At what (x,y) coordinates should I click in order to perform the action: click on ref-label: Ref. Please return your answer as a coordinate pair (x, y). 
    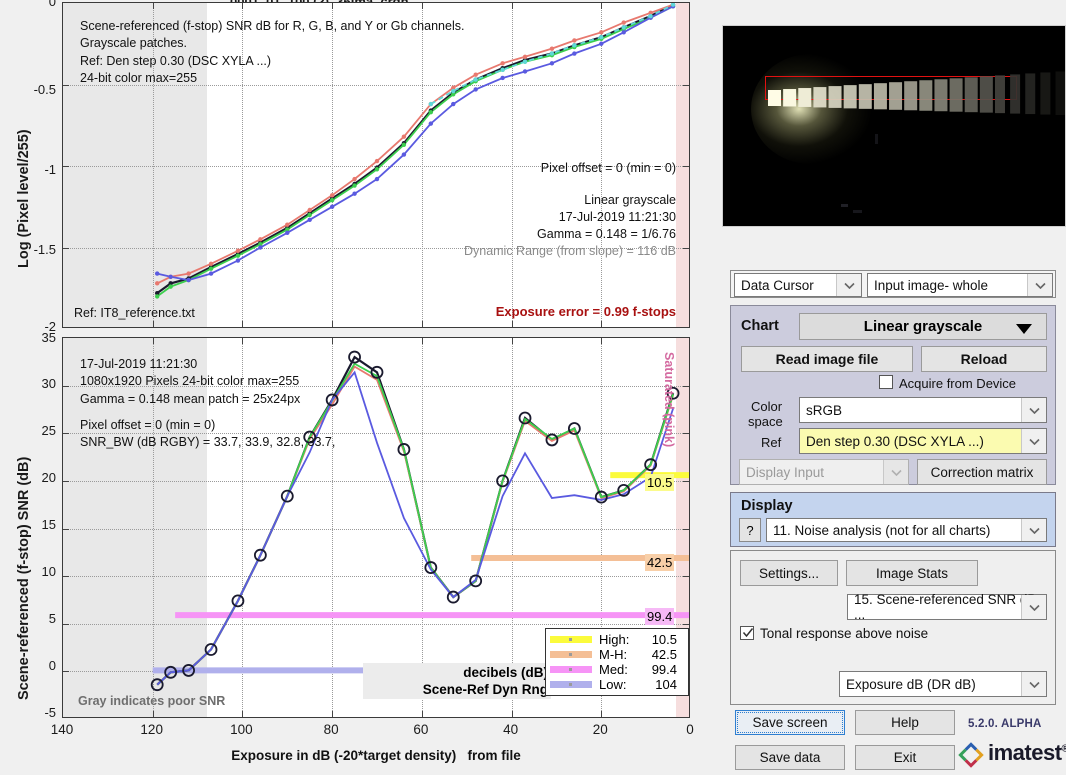
    Looking at the image, I should click on (771, 442).